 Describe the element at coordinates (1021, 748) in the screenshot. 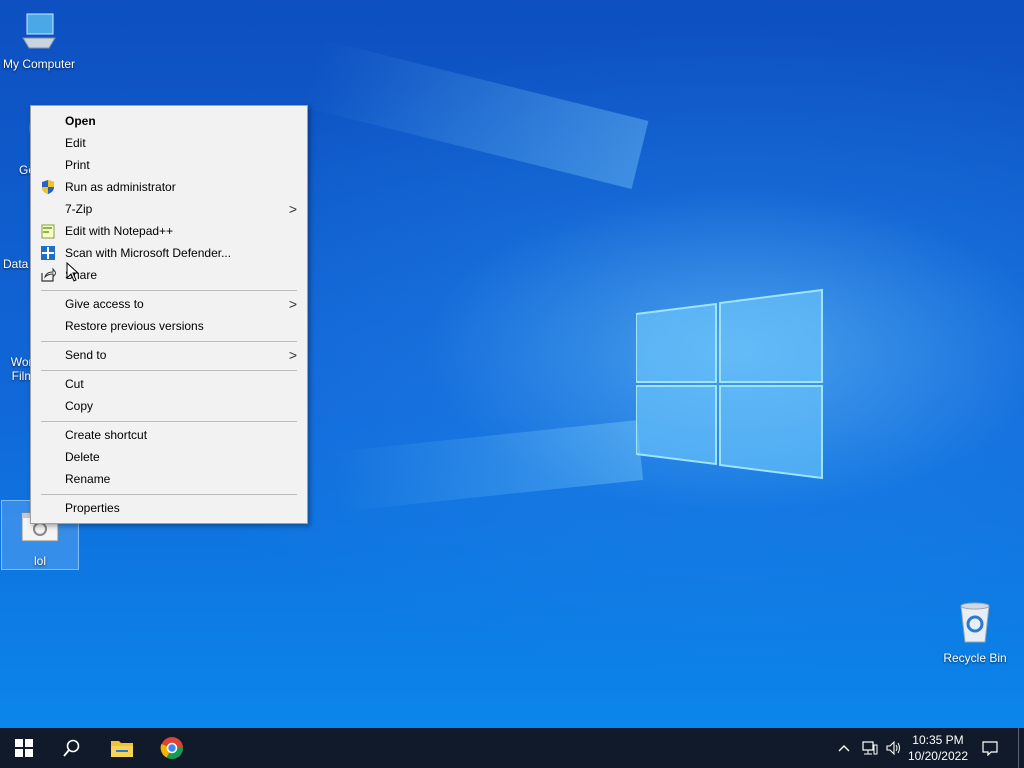

I see `show-desktop-button` at that location.